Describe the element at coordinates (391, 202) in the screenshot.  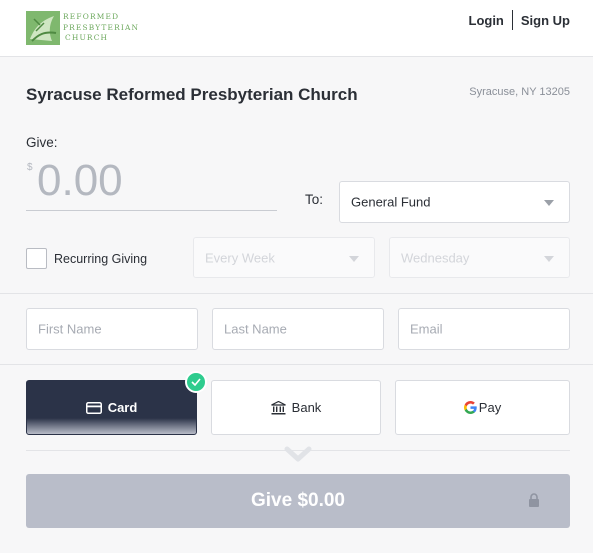
I see `fund-select-value: General Fund` at that location.